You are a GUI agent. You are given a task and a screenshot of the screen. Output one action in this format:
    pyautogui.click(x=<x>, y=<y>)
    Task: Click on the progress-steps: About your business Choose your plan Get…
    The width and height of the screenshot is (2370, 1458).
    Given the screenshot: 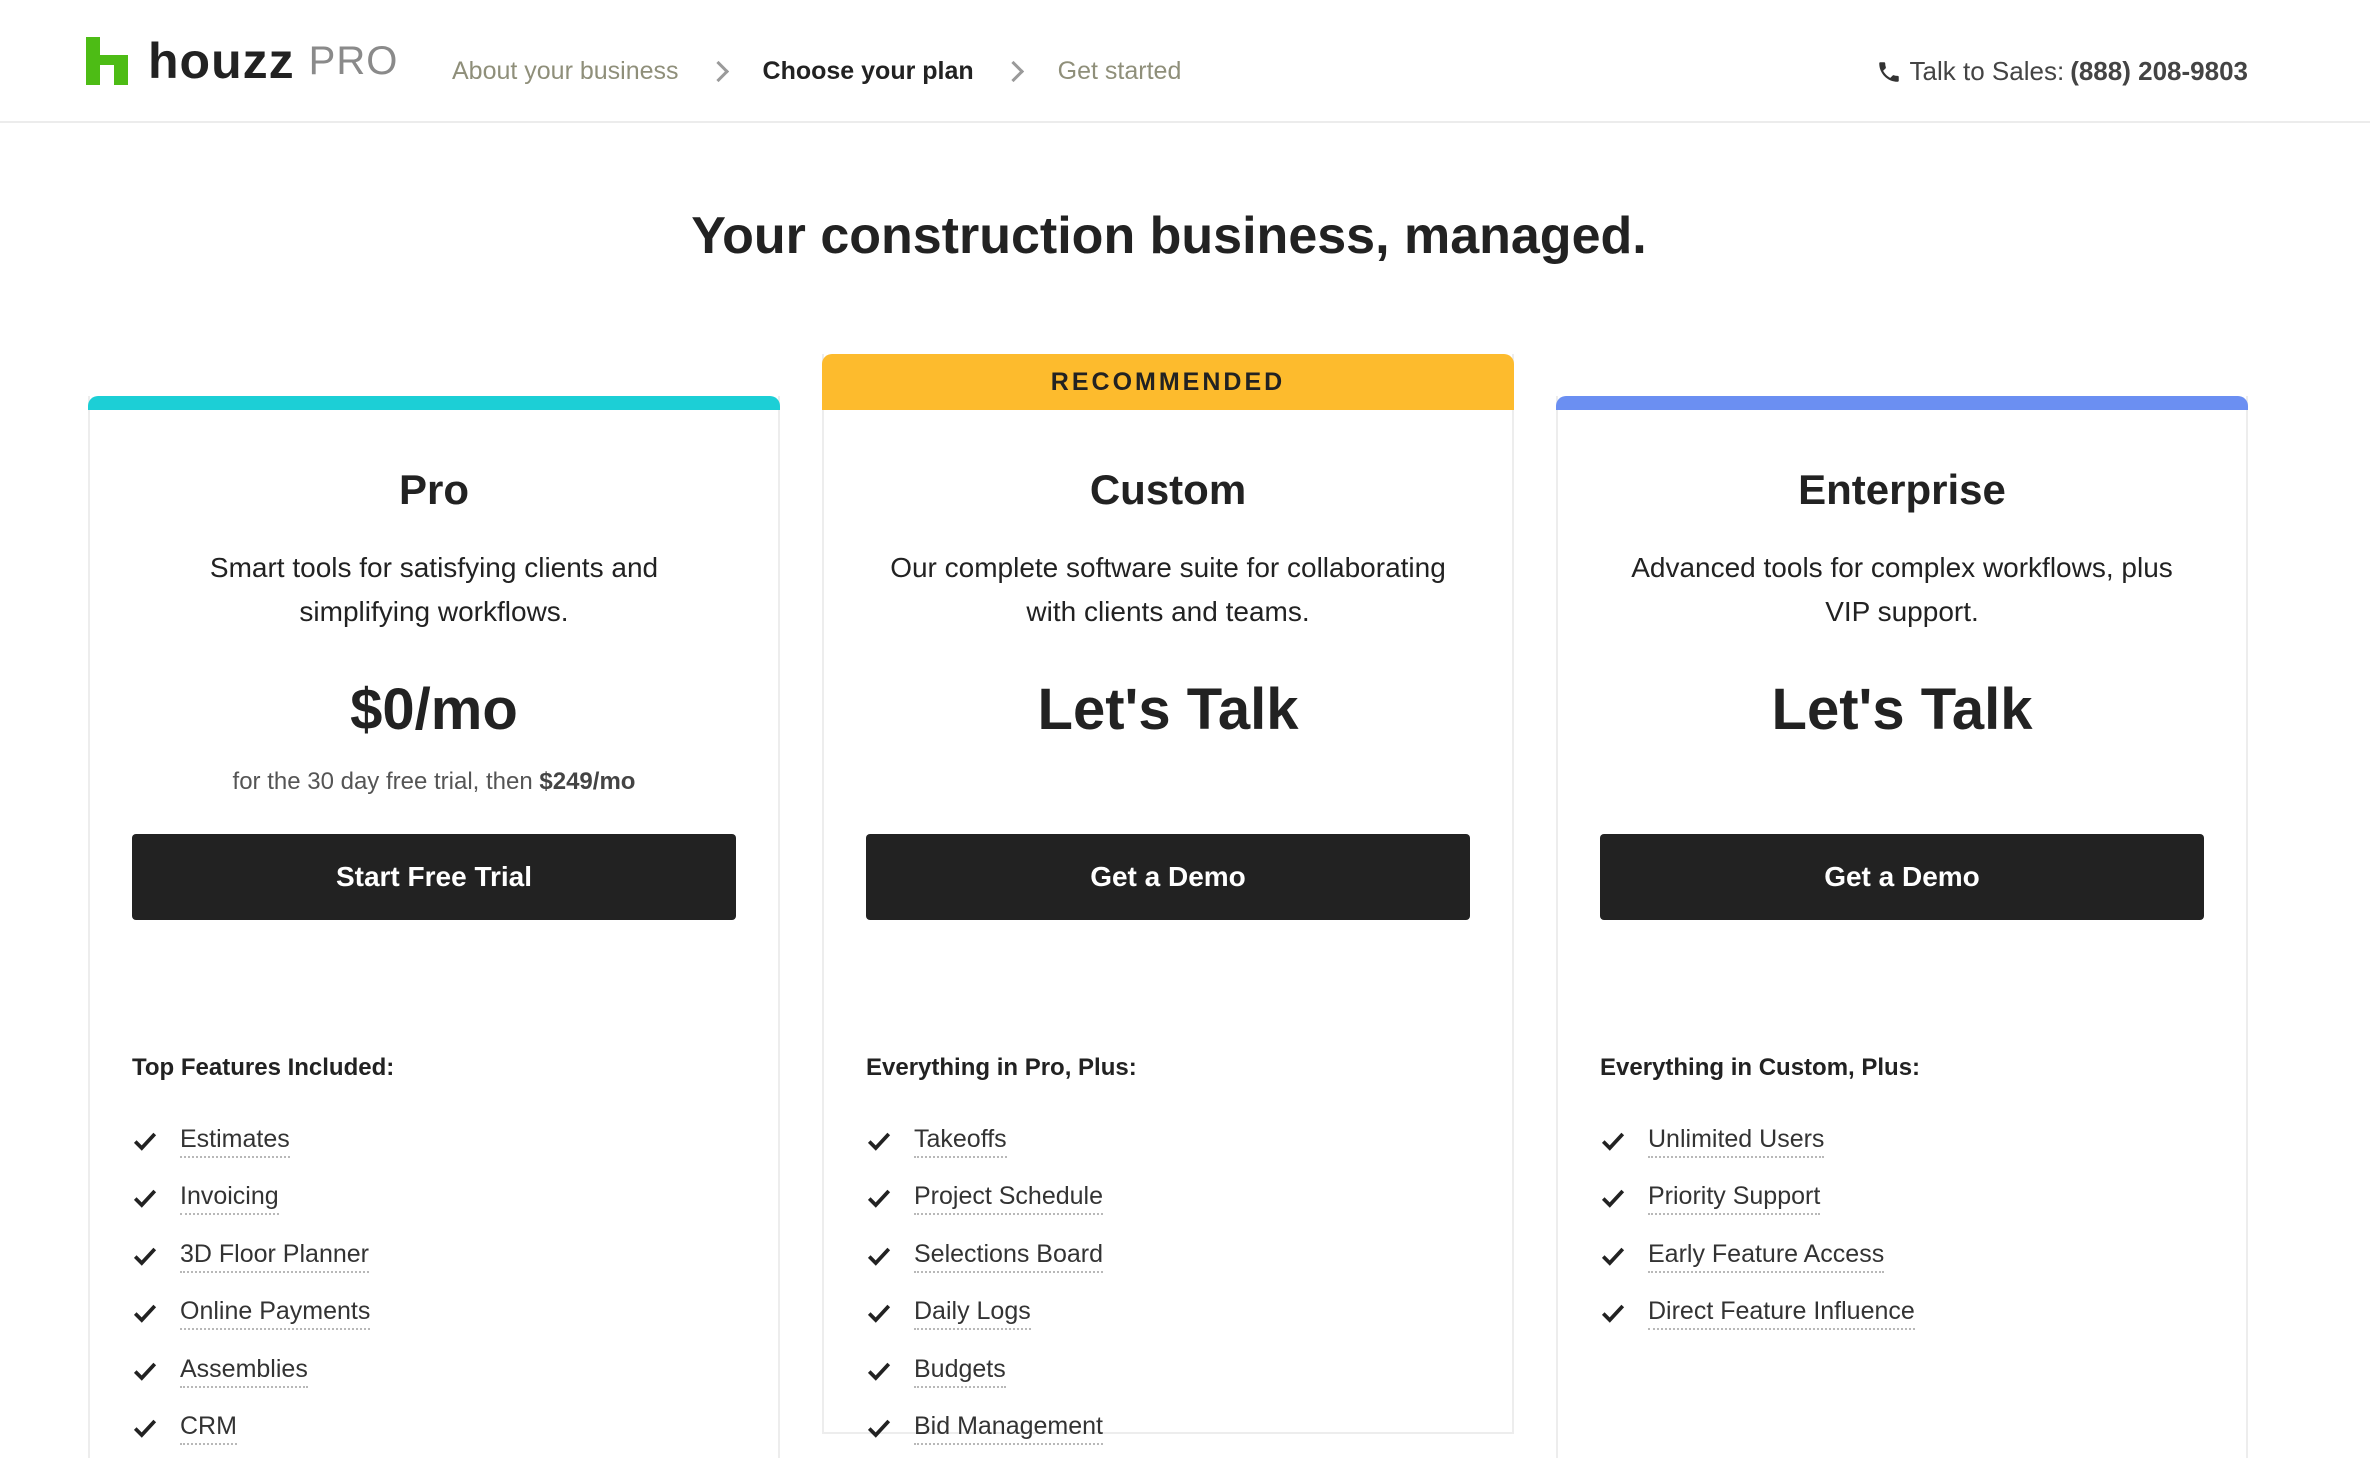 What is the action you would take?
    pyautogui.click(x=816, y=71)
    